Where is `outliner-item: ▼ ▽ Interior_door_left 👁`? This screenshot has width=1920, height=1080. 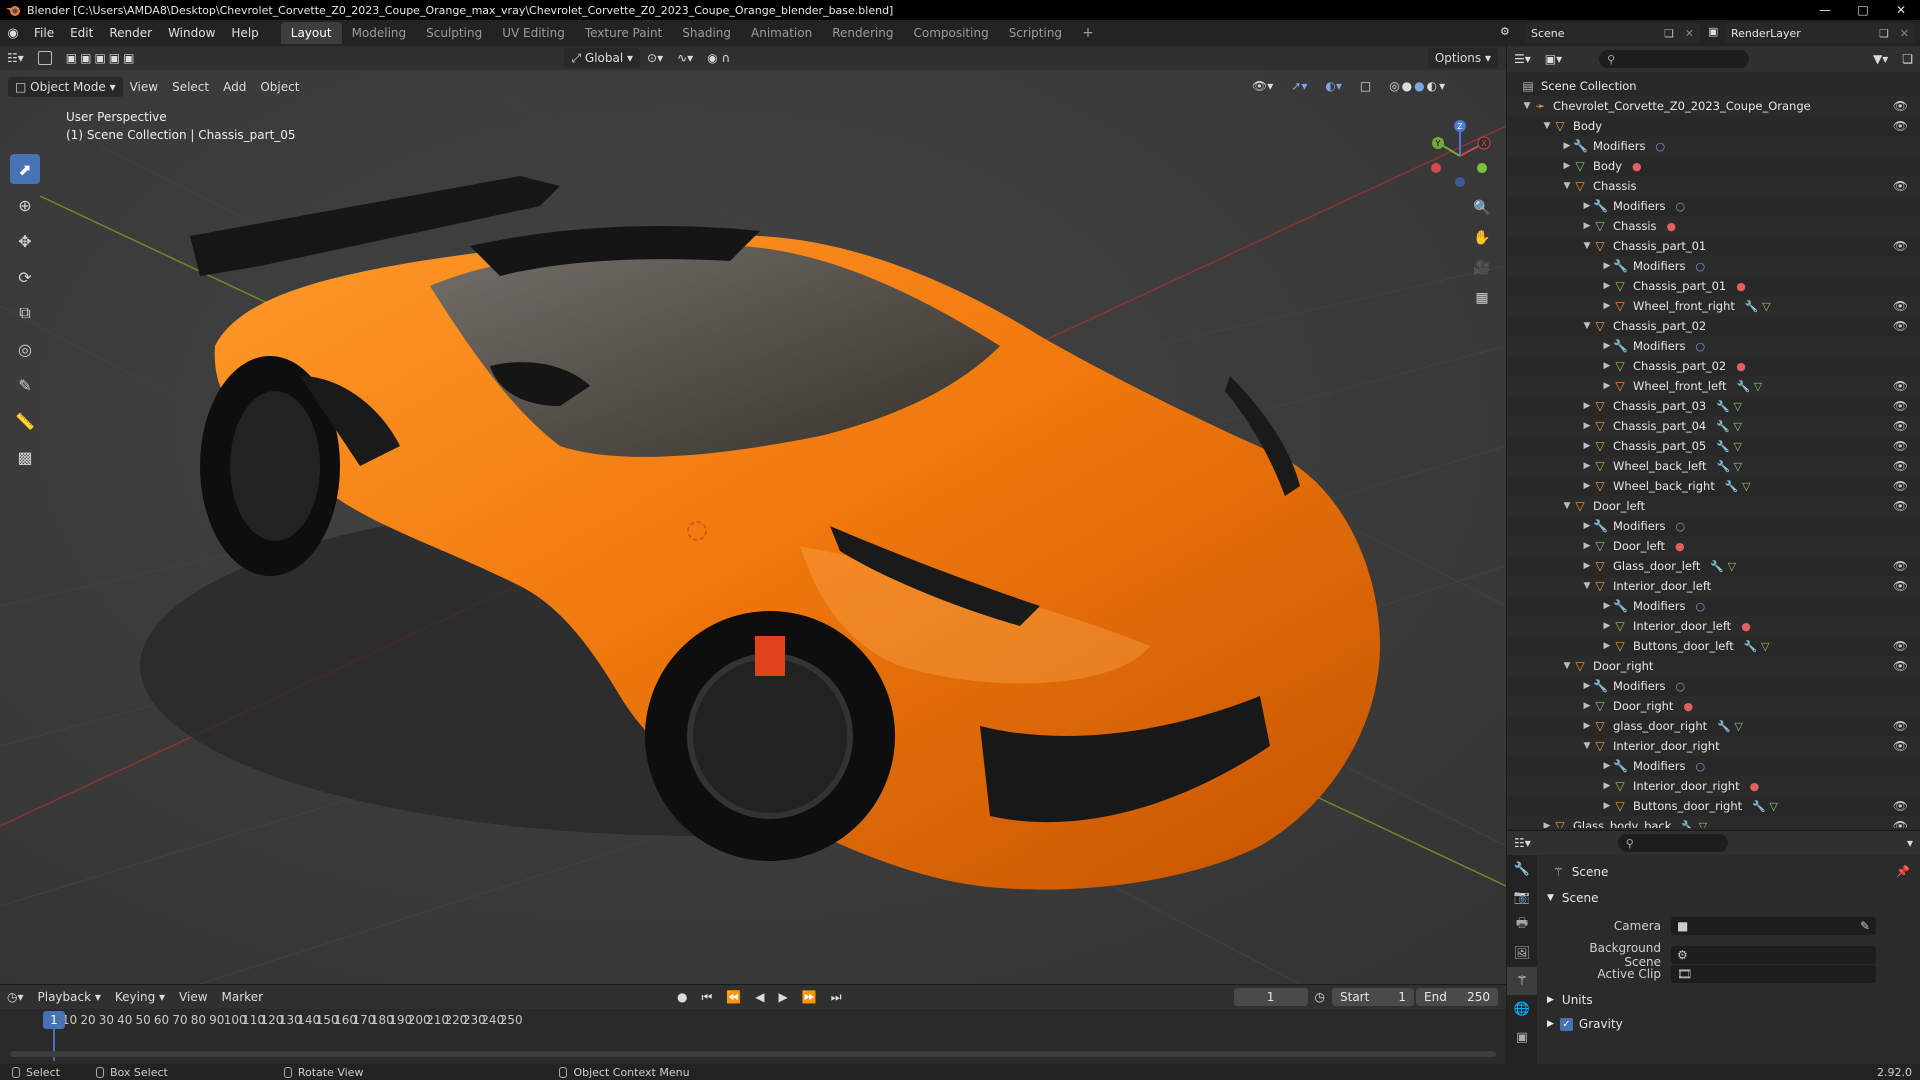 outliner-item: ▼ ▽ Interior_door_left 👁 is located at coordinates (1713, 586).